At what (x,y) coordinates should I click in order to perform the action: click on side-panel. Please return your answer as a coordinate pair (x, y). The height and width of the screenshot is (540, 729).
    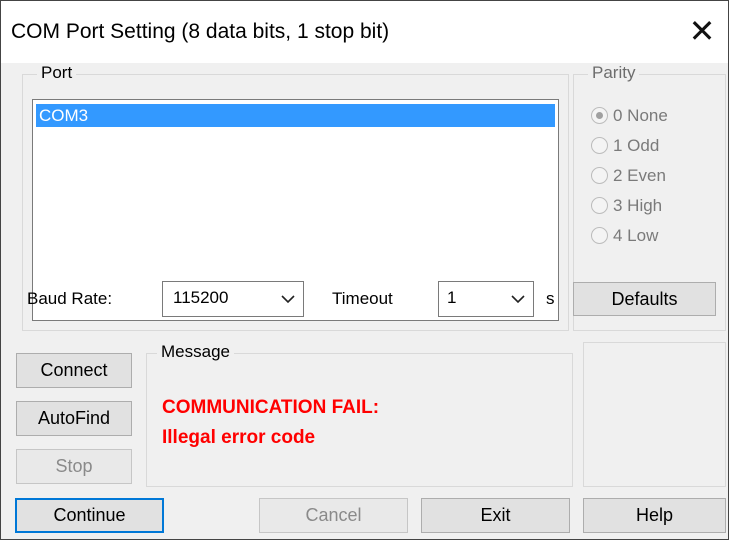
    Looking at the image, I should click on (654, 414).